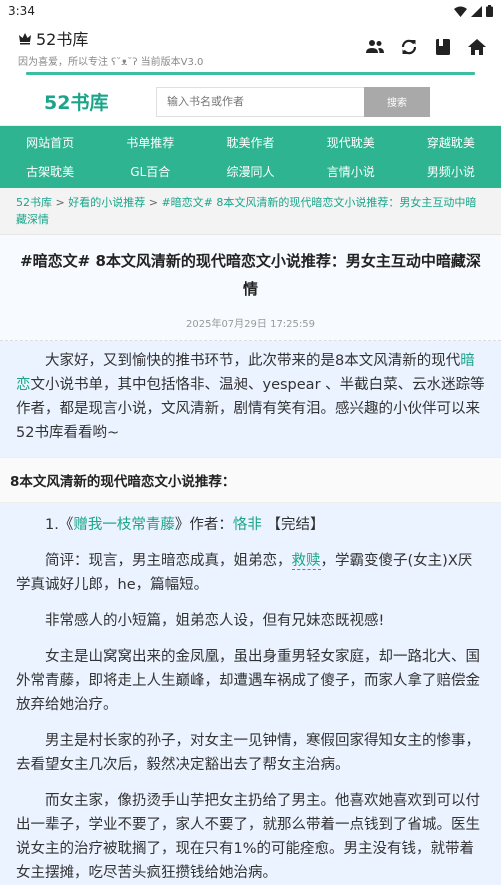 This screenshot has height=891, width=501. I want to click on nav-item-booklists: 书单推荐, so click(150, 142).